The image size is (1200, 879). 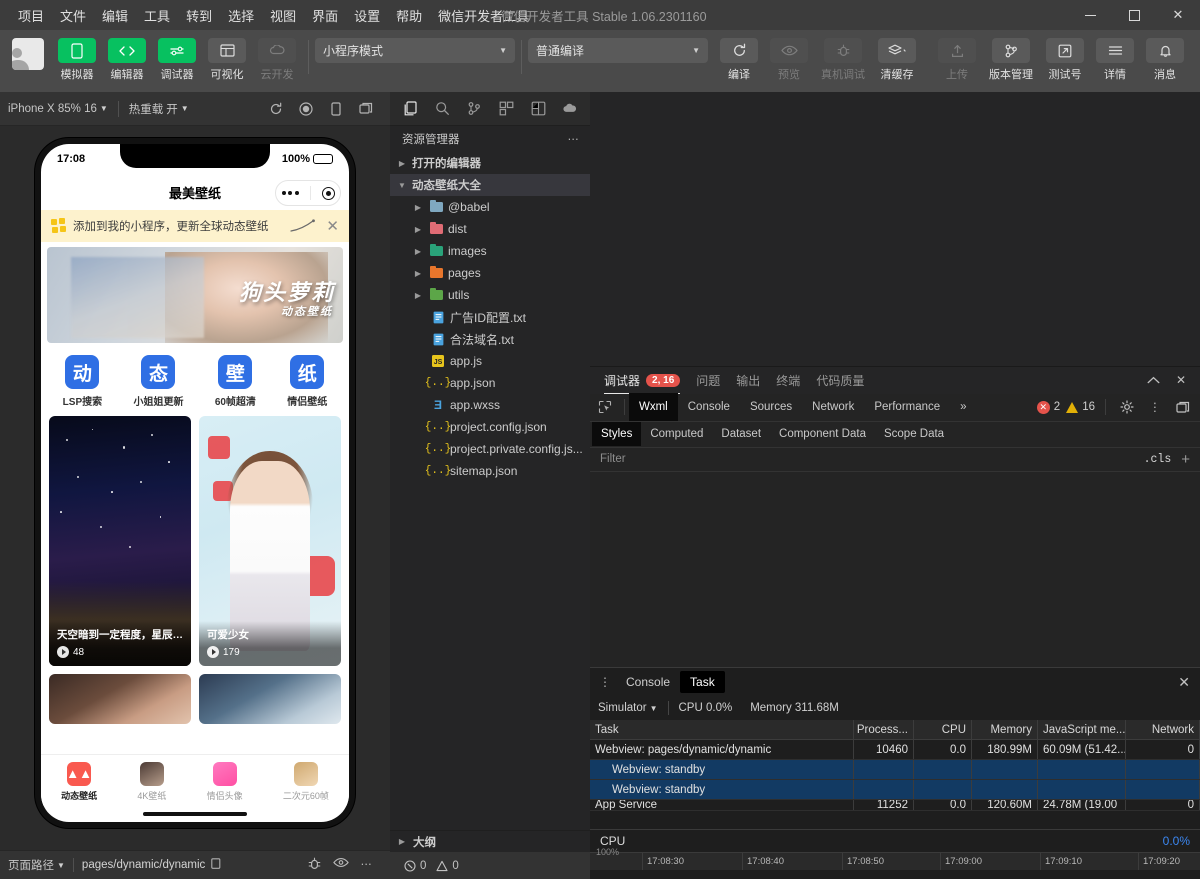 What do you see at coordinates (1158, 459) in the screenshot?
I see `cls-button: .cls` at bounding box center [1158, 459].